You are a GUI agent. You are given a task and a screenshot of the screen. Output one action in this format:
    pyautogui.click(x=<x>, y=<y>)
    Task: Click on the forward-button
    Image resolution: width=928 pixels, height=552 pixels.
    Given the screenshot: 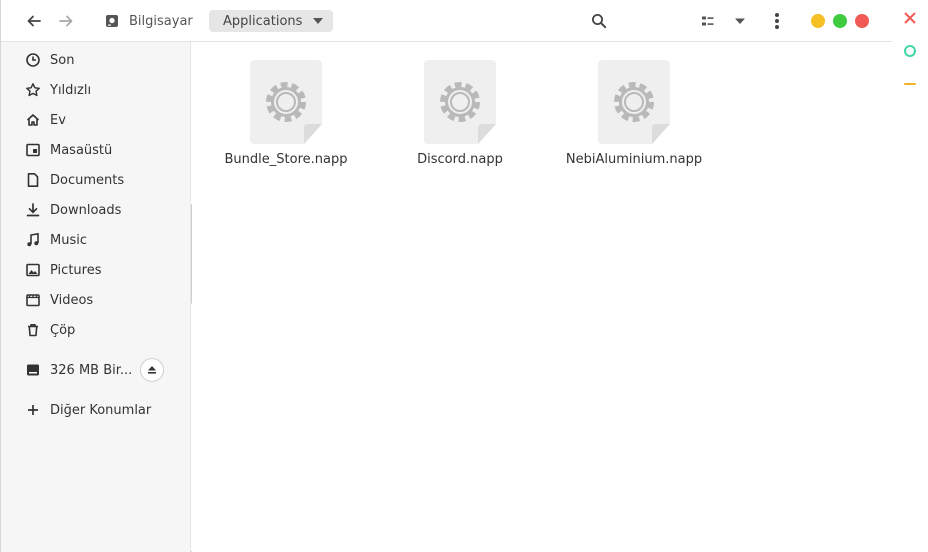 What is the action you would take?
    pyautogui.click(x=66, y=21)
    